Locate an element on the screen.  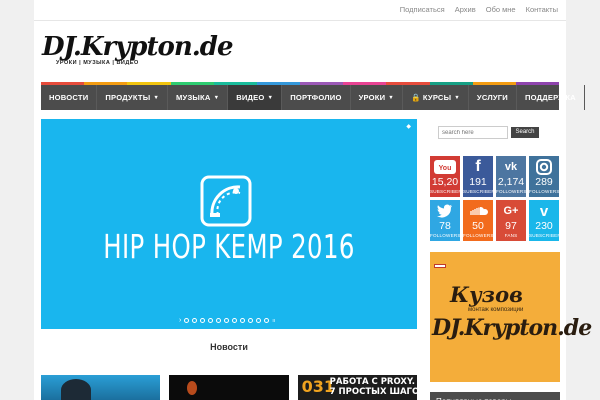
facebook-icon: f is located at coordinates (478, 166).